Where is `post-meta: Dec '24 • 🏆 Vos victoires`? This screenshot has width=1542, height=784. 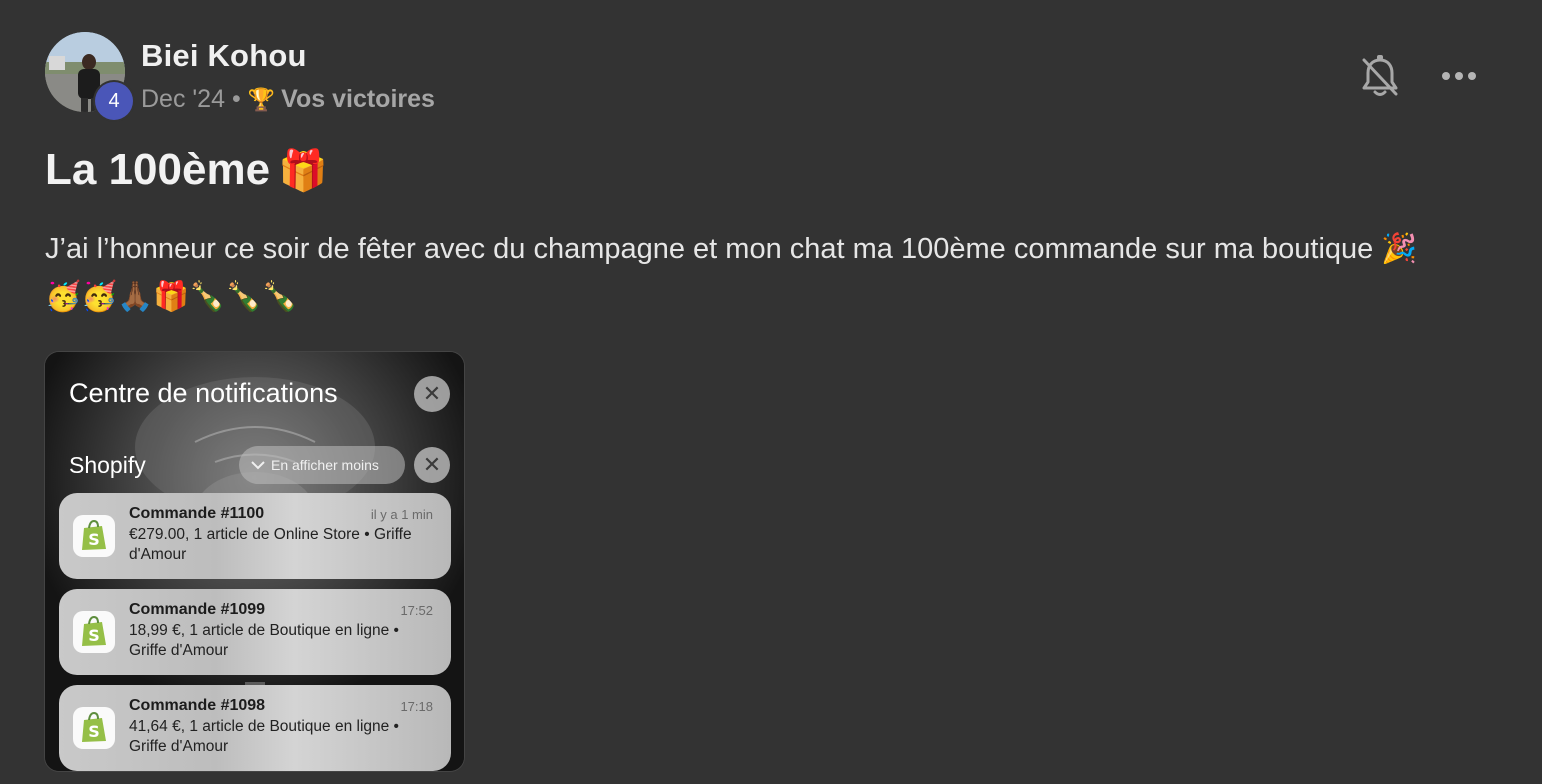 post-meta: Dec '24 • 🏆 Vos victoires is located at coordinates (288, 99).